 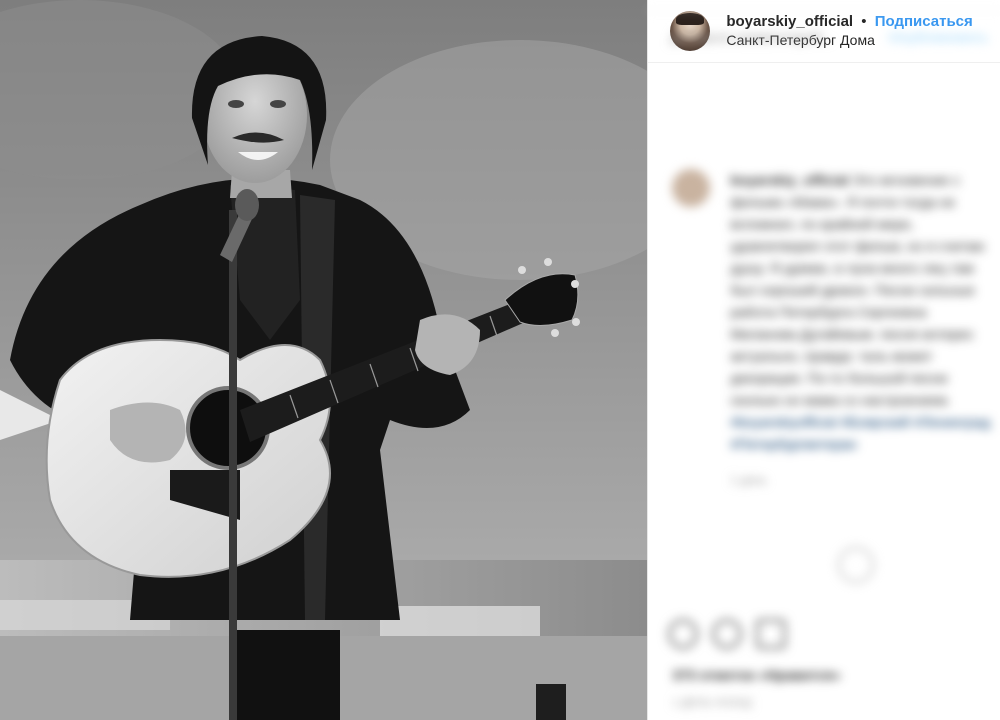 I want to click on caption-avatar, so click(x=691, y=188).